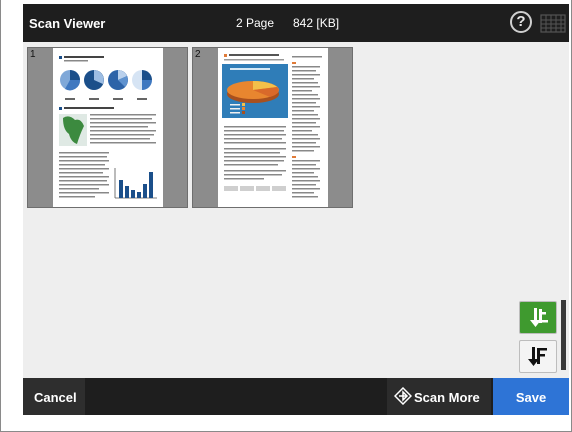 The height and width of the screenshot is (432, 572). I want to click on cancel-label: Cancel, so click(55, 397).